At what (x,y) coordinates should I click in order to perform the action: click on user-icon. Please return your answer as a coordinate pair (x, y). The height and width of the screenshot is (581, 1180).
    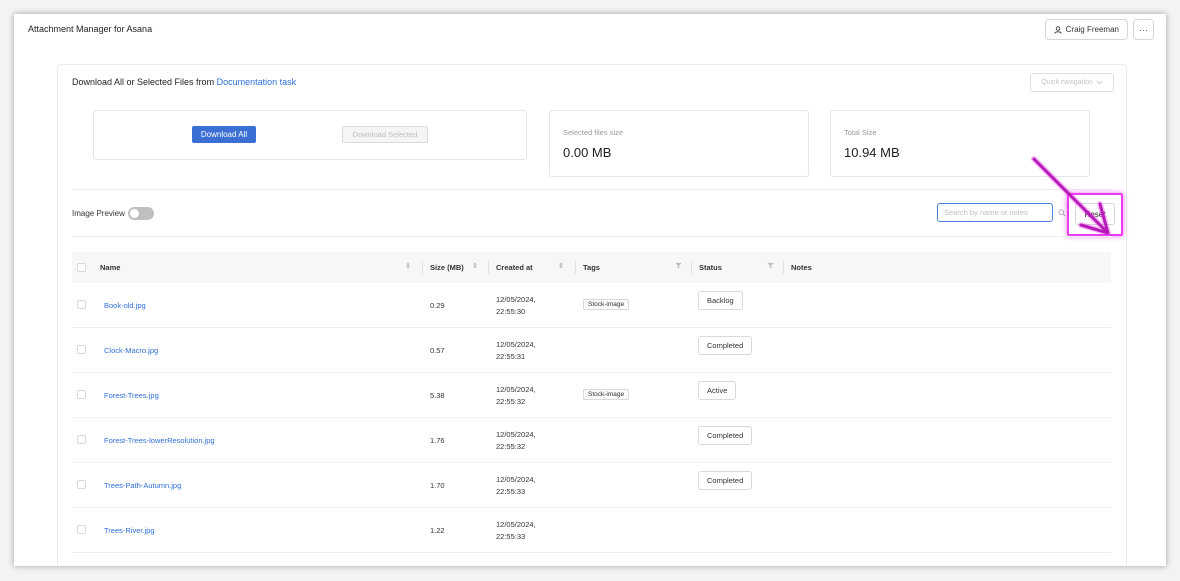
    Looking at the image, I should click on (1058, 29).